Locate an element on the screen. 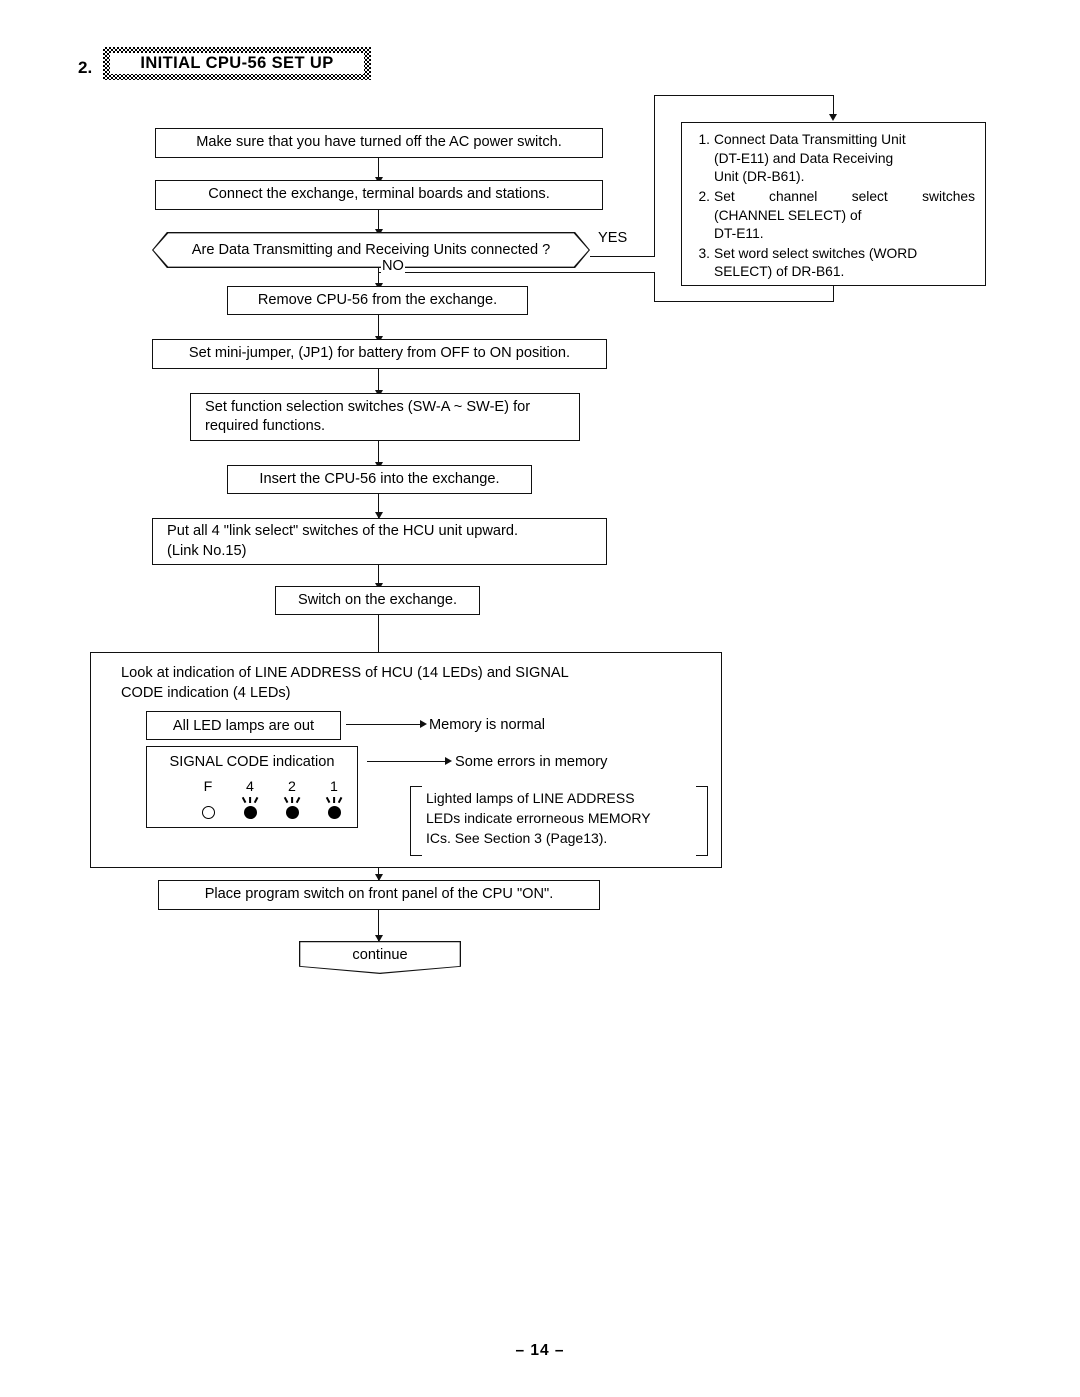  flow-step-6-box: Insert the CPU-56 into the exchange. is located at coordinates (379, 479).